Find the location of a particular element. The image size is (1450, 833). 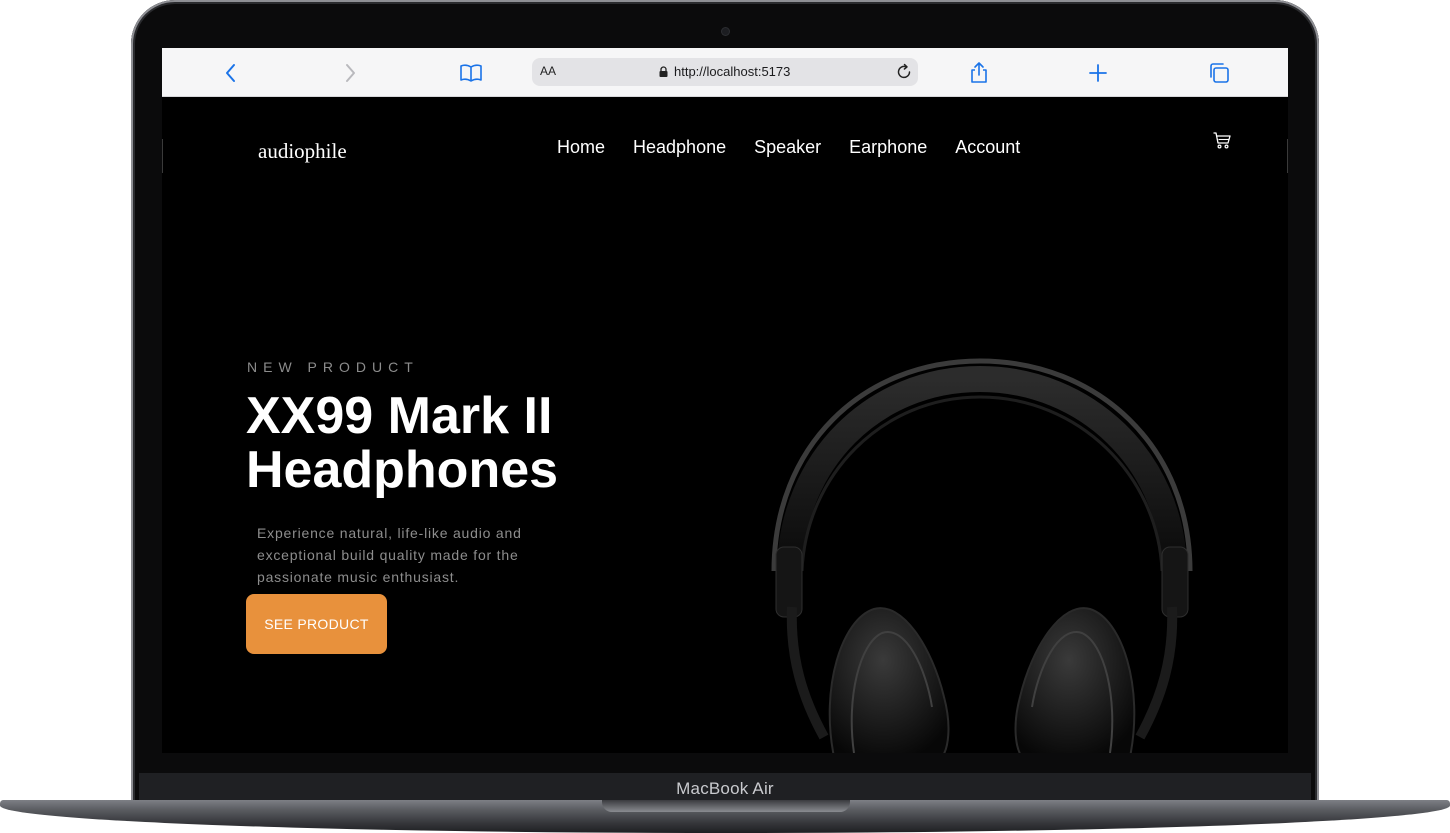

hero-title: XX99 Mark II Headphones is located at coordinates (402, 443).